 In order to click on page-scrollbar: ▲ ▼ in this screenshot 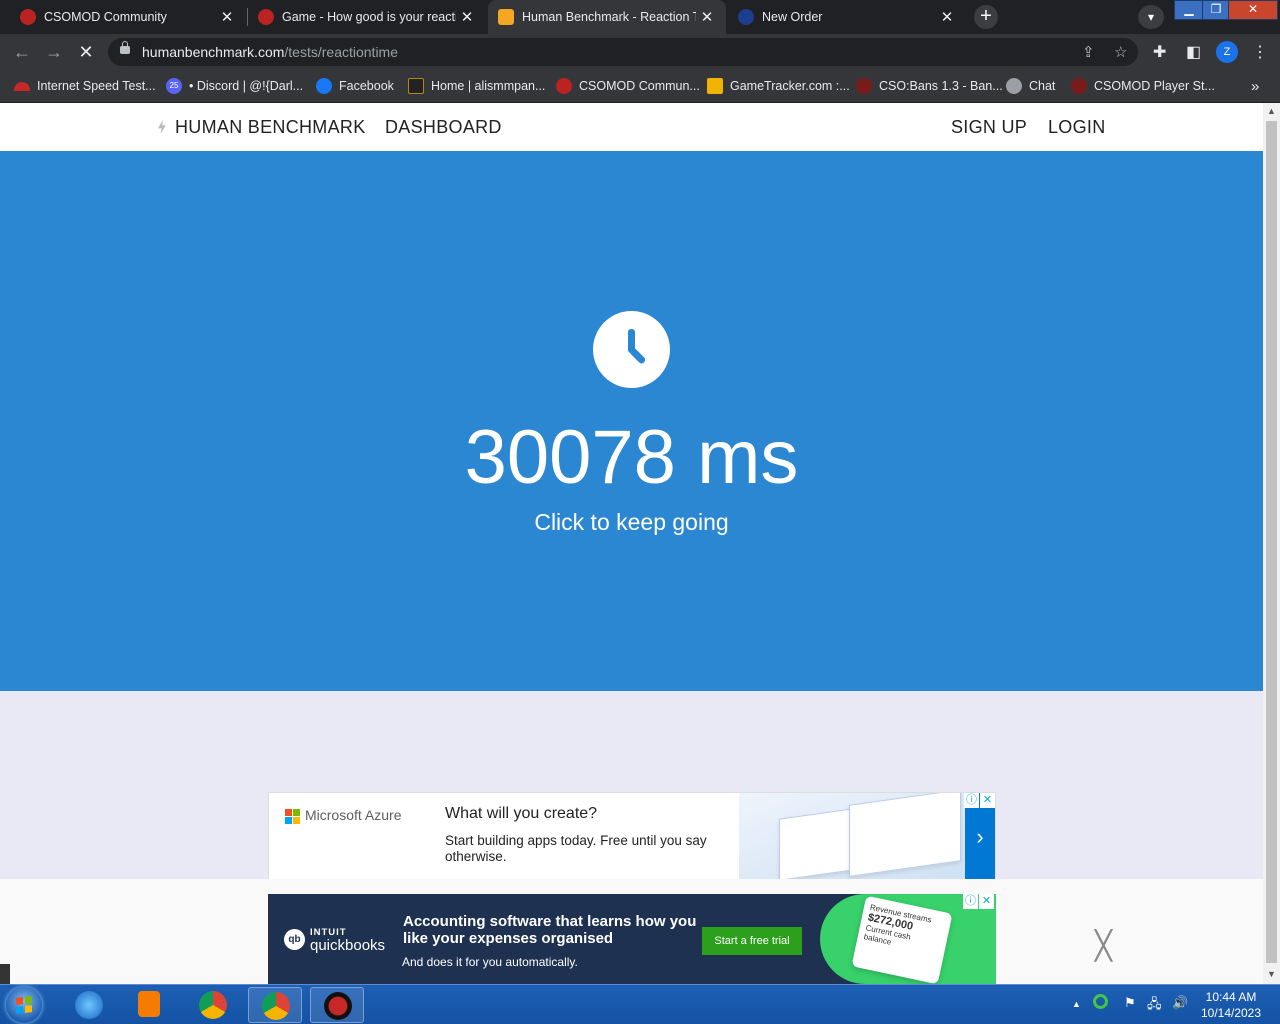, I will do `click(1271, 543)`.